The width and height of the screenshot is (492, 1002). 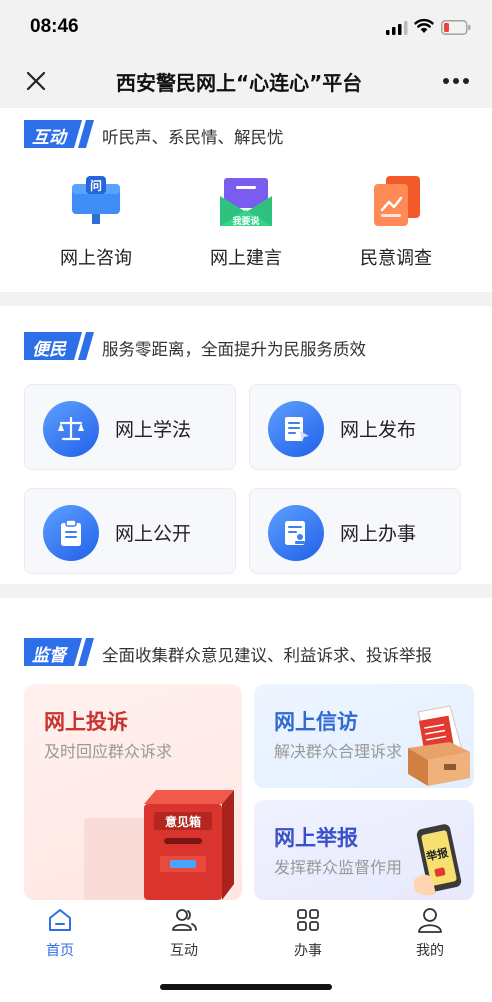 What do you see at coordinates (239, 83) in the screenshot?
I see `page-title: 西安警民网上“心连心”平台` at bounding box center [239, 83].